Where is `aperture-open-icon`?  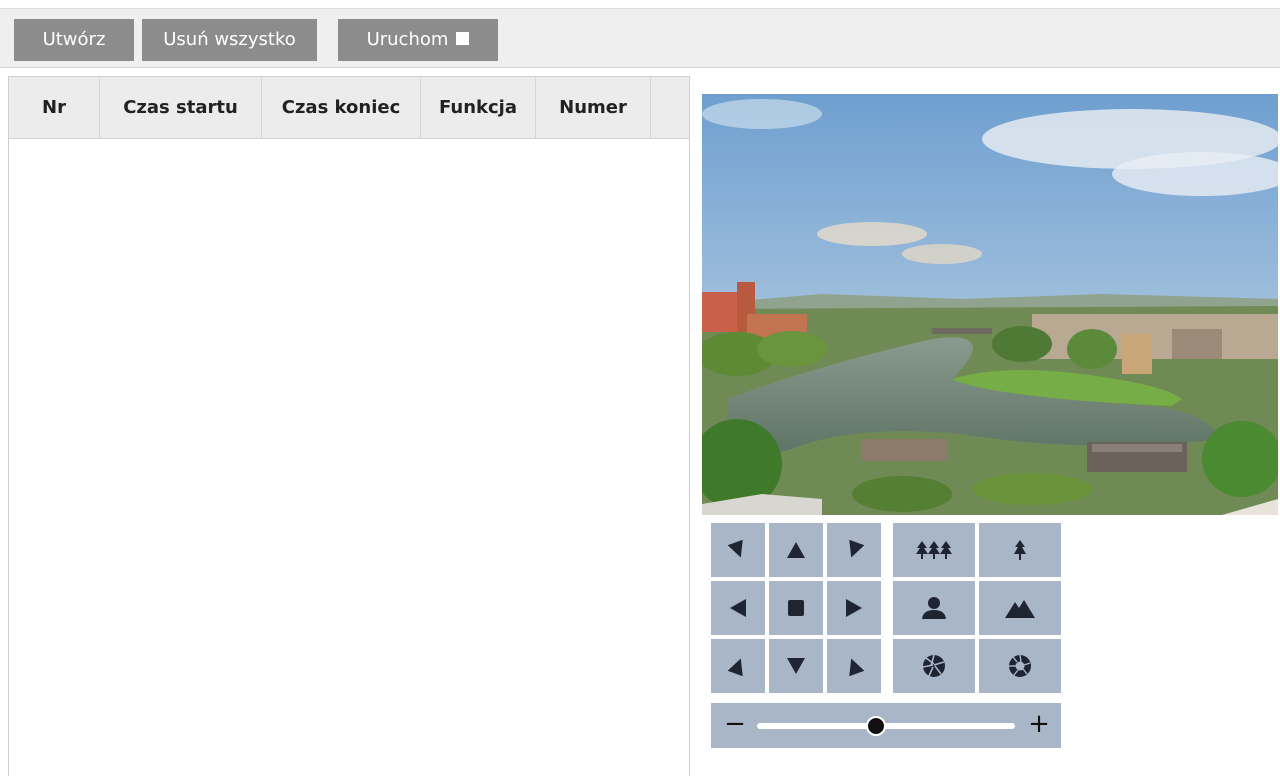
aperture-open-icon is located at coordinates (933, 665).